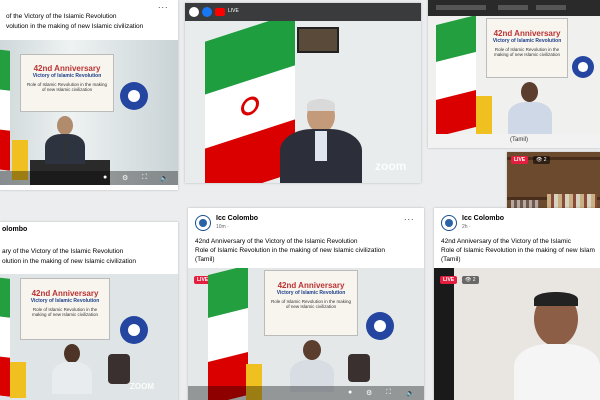 This screenshot has width=600, height=400. Describe the element at coordinates (514, 8) in the screenshot. I see `zoom-header-bar` at that location.